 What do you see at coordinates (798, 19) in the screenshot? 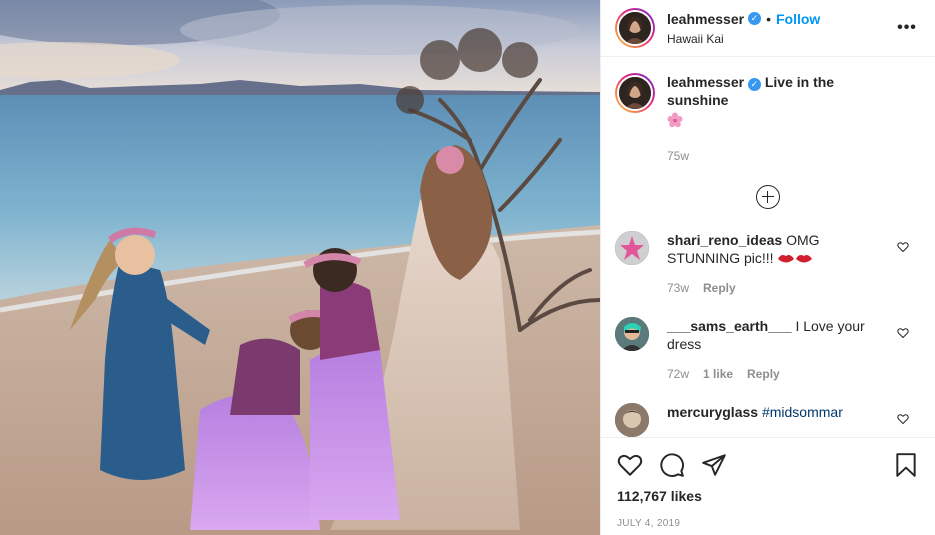
I see `follow-button: Follow` at bounding box center [798, 19].